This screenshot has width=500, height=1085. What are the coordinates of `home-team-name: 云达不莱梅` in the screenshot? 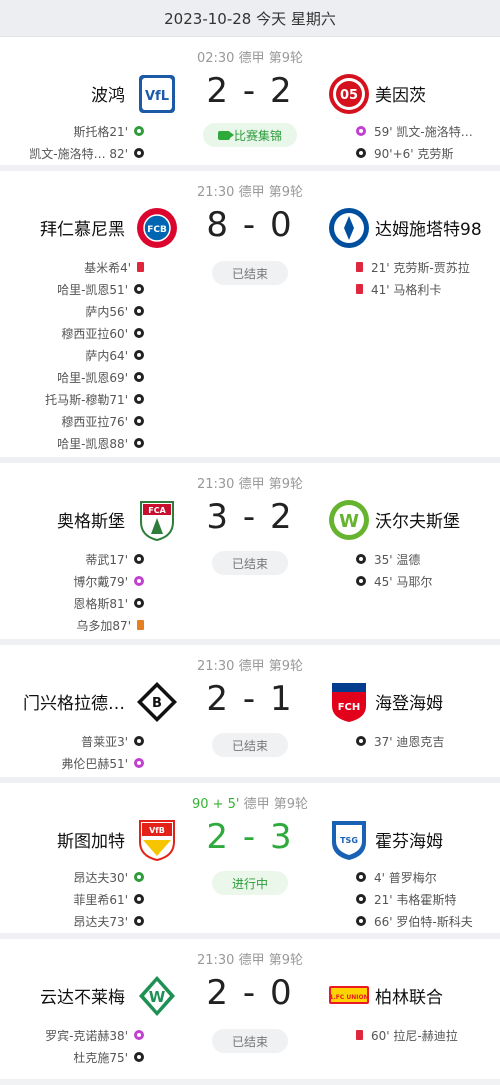 It's located at (82, 995).